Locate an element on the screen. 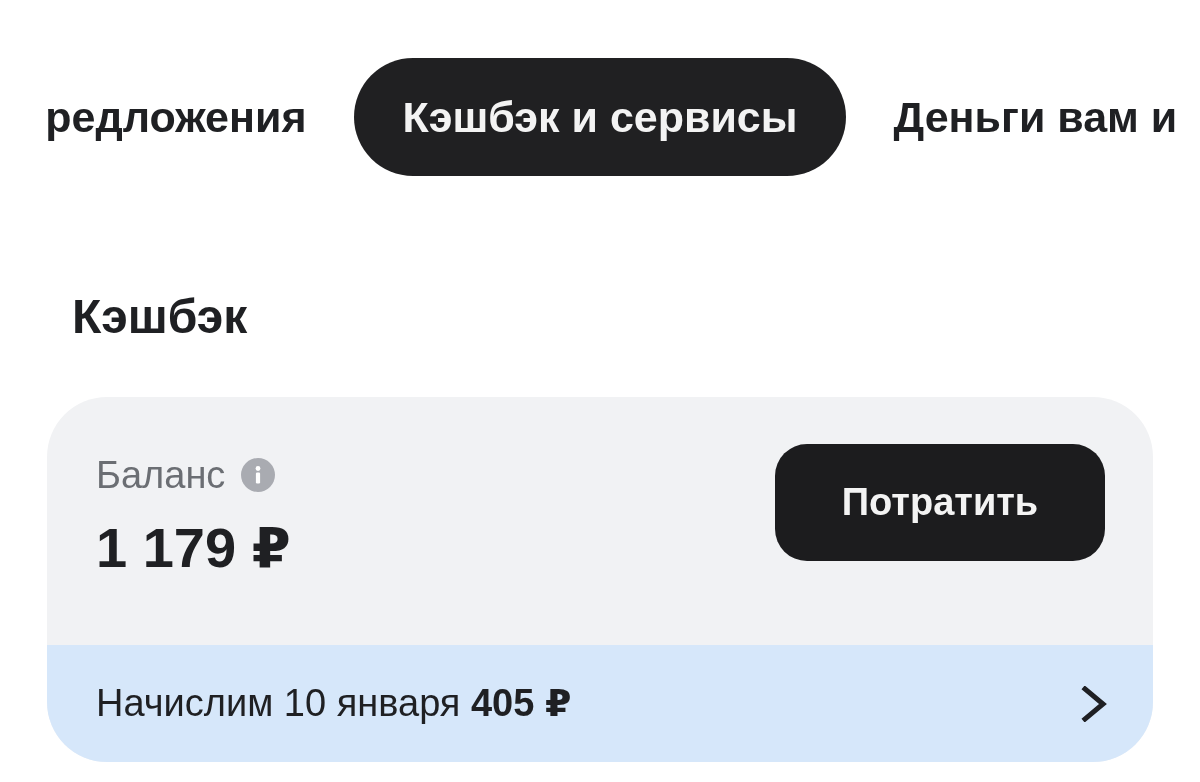 This screenshot has height=782, width=1200. tab: Кэшбэк и сервисы is located at coordinates (600, 117).